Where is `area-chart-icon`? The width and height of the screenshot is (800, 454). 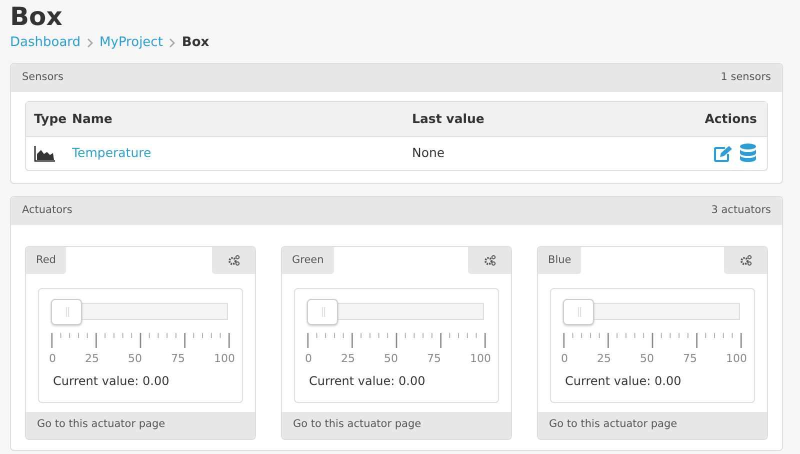 area-chart-icon is located at coordinates (45, 154).